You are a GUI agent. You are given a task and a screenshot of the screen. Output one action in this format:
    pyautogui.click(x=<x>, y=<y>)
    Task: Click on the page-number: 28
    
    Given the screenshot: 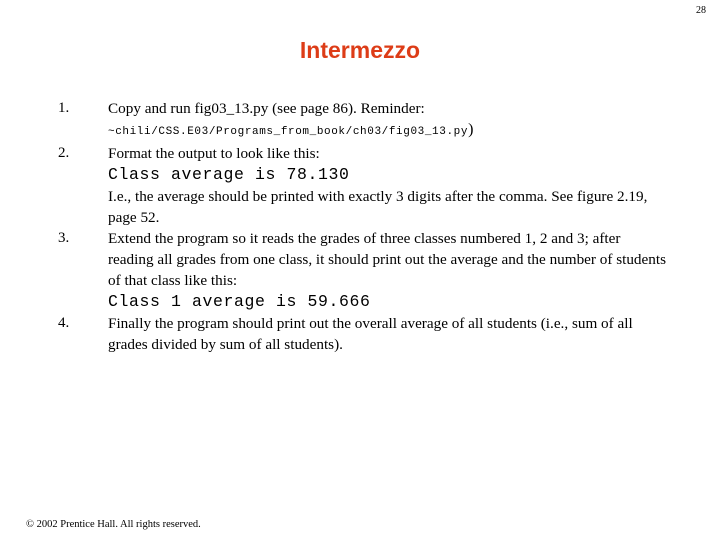 What is the action you would take?
    pyautogui.click(x=701, y=10)
    